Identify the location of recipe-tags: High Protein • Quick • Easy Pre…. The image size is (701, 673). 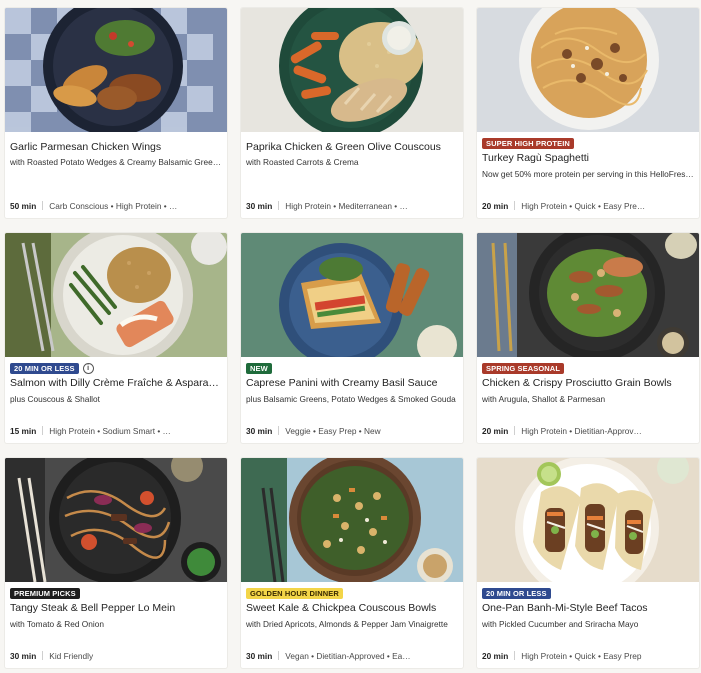
(583, 206).